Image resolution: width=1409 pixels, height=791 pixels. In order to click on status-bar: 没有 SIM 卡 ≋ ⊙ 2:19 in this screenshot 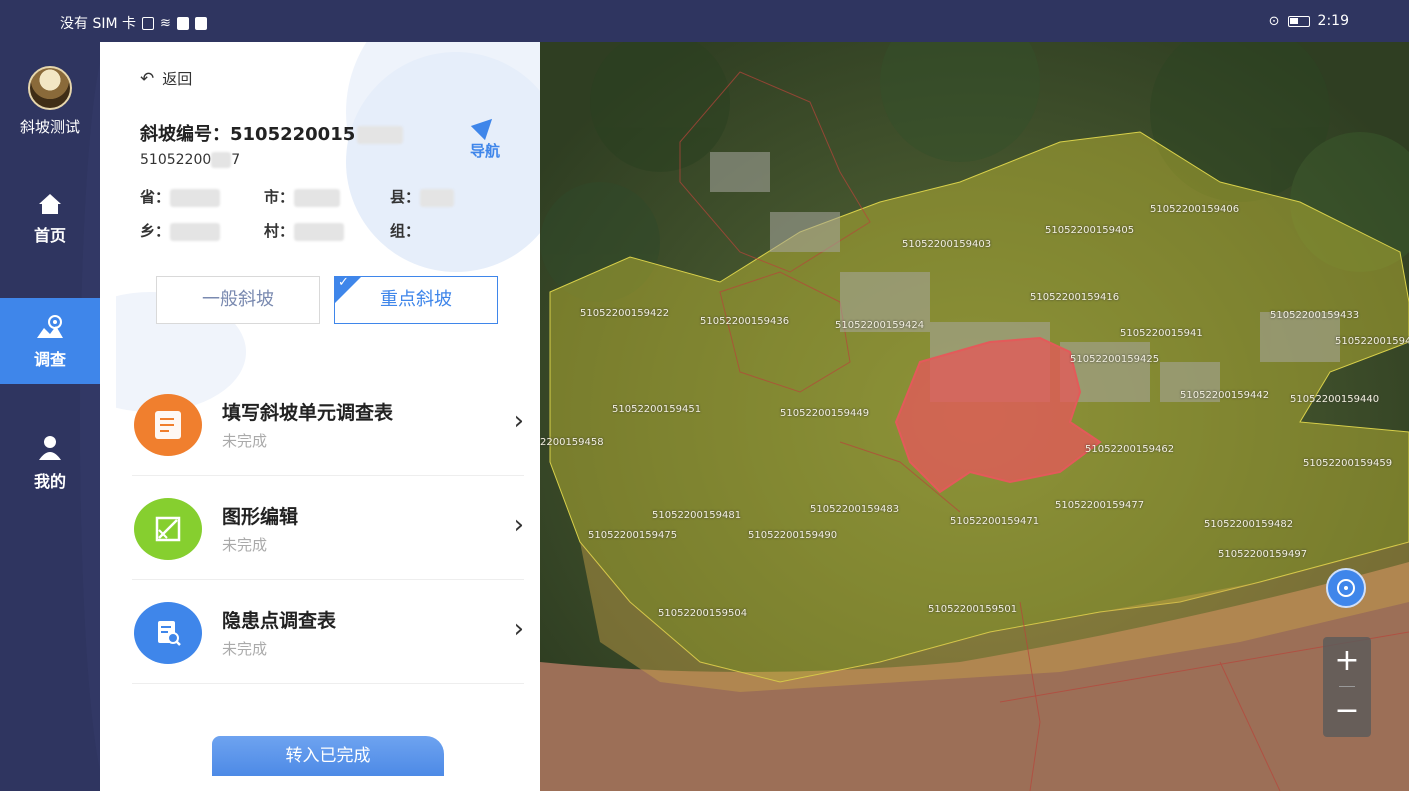, I will do `click(704, 21)`.